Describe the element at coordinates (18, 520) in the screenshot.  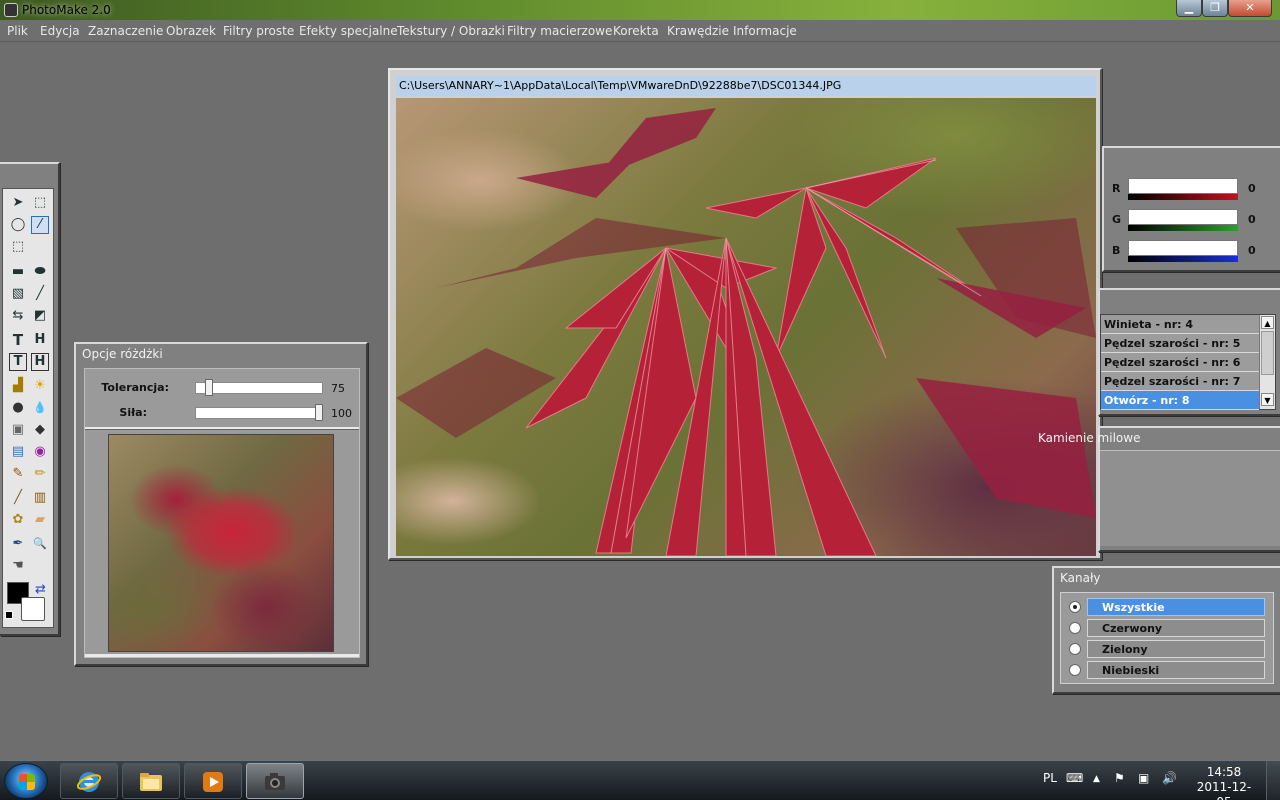
I see `sponge-icon: ✿` at that location.